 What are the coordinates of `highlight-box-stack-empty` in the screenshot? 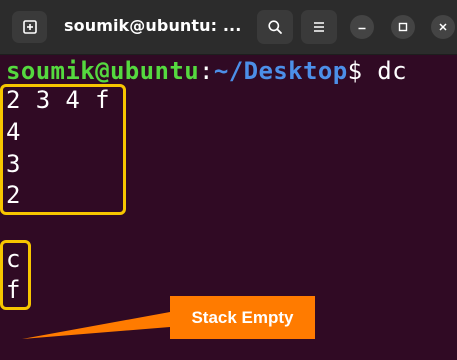 It's located at (15, 275).